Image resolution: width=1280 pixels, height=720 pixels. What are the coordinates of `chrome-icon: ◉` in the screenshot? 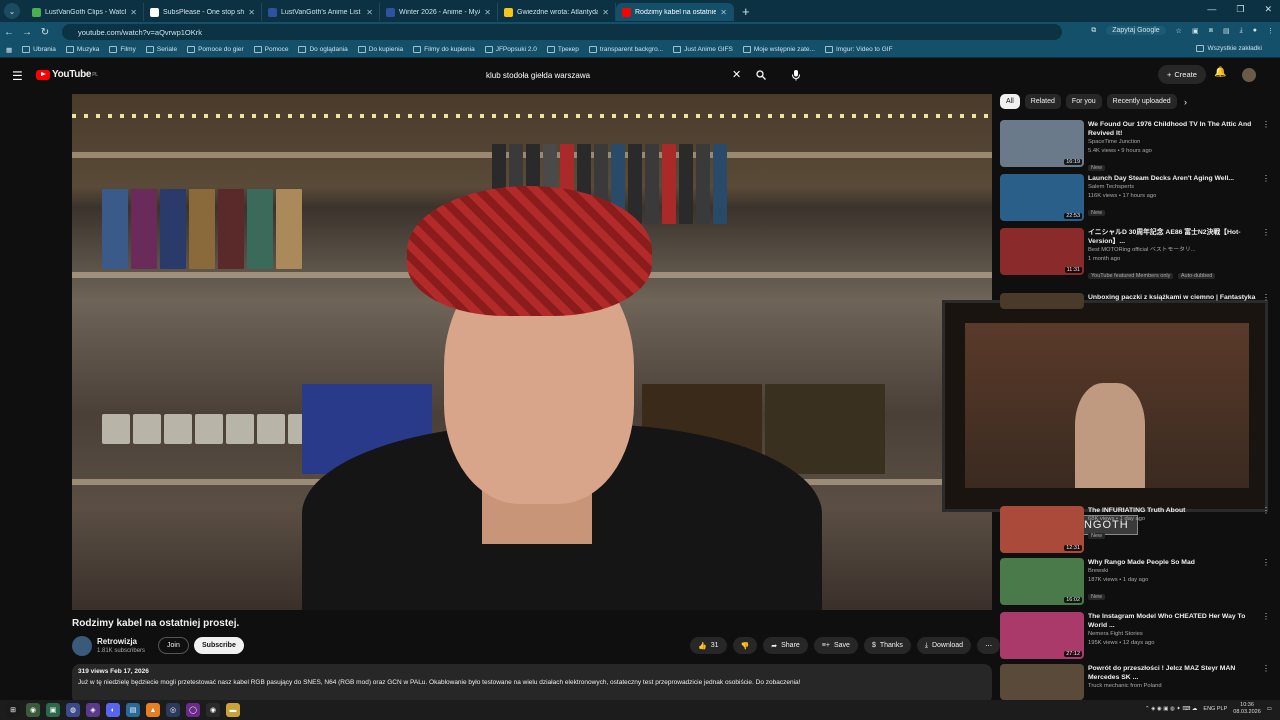 It's located at (33, 710).